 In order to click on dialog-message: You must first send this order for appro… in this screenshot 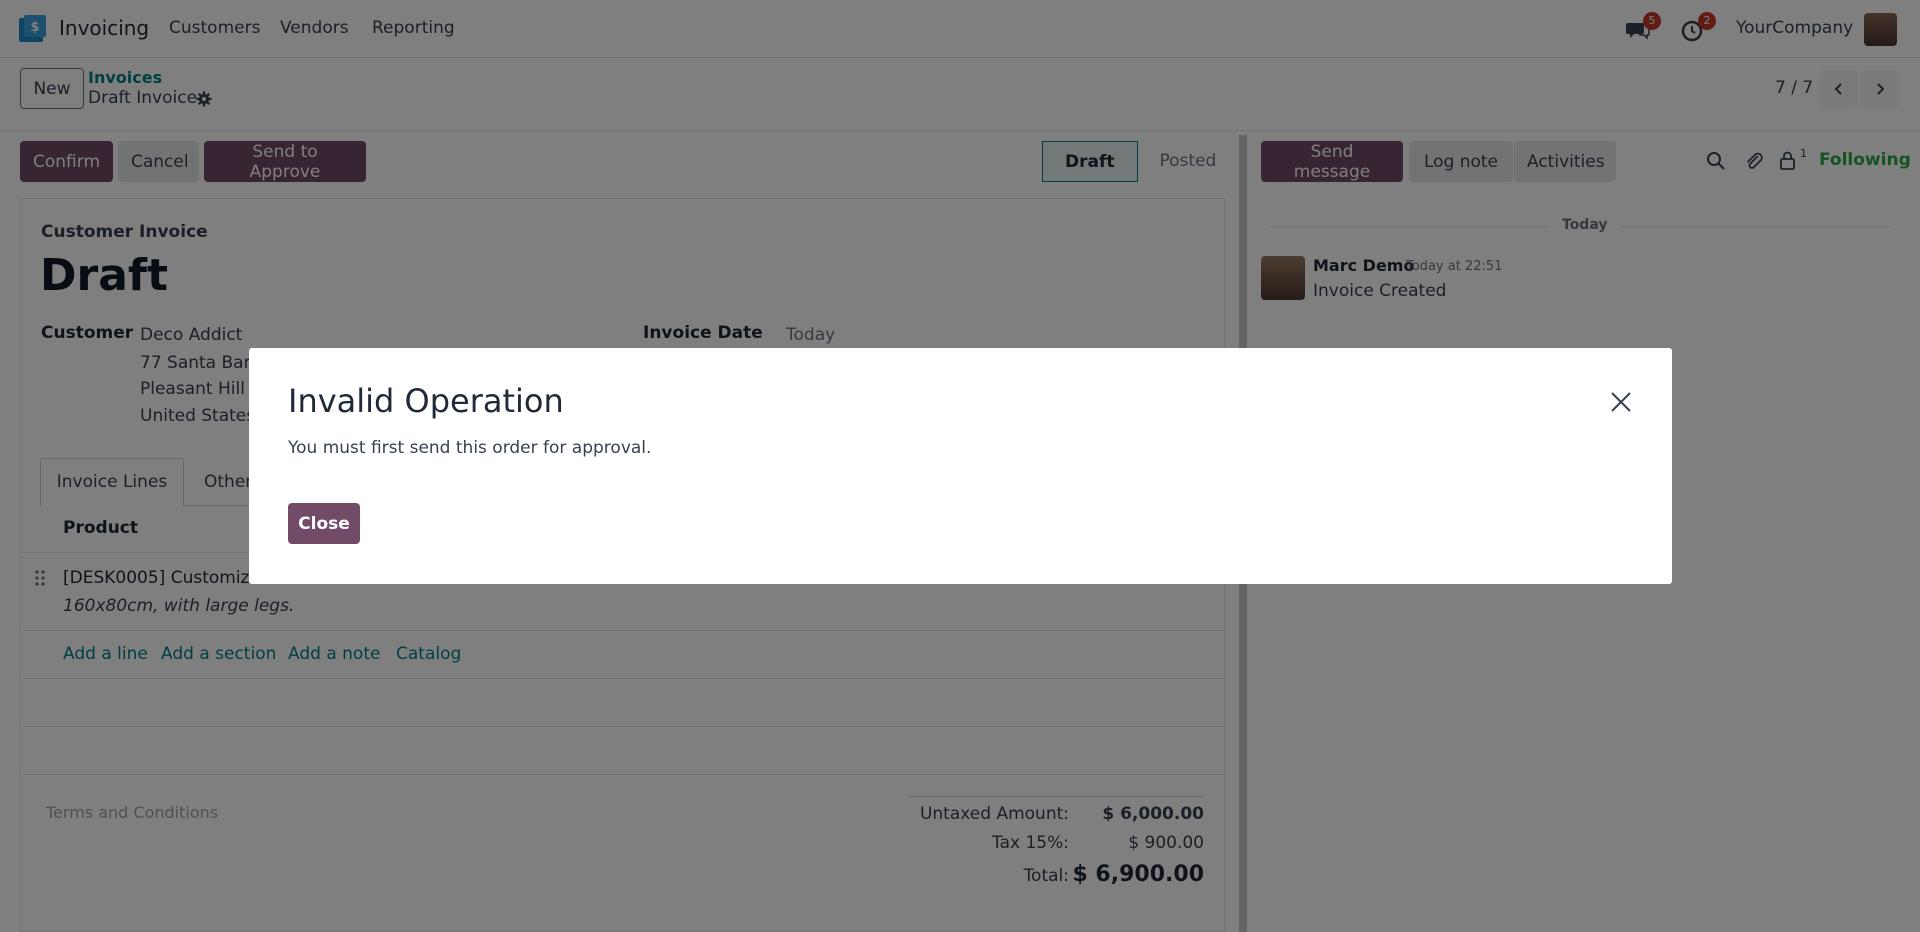, I will do `click(470, 448)`.